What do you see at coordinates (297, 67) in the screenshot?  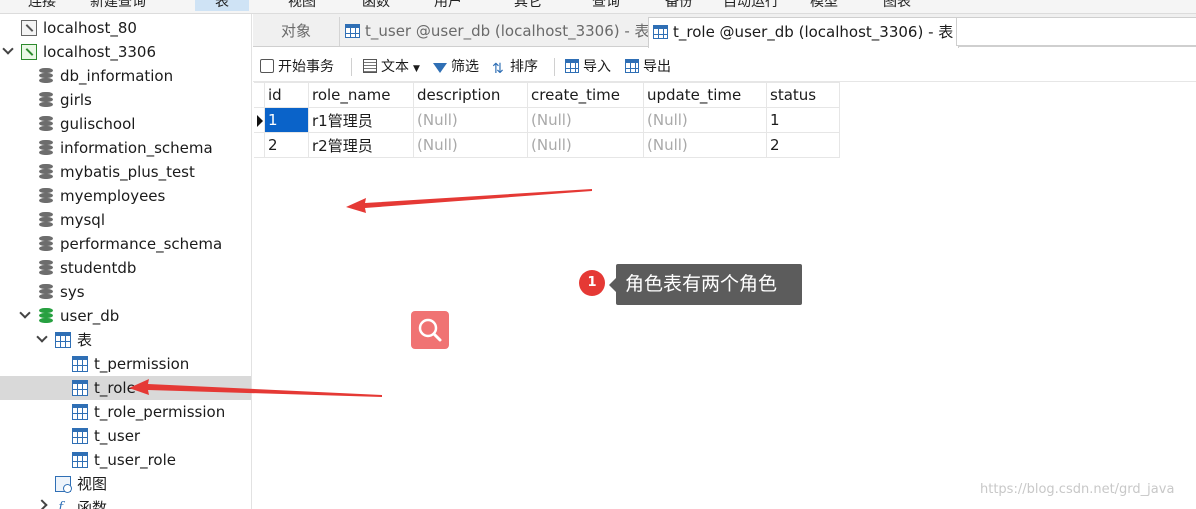 I see `begin-transaction-button: 开始事务` at bounding box center [297, 67].